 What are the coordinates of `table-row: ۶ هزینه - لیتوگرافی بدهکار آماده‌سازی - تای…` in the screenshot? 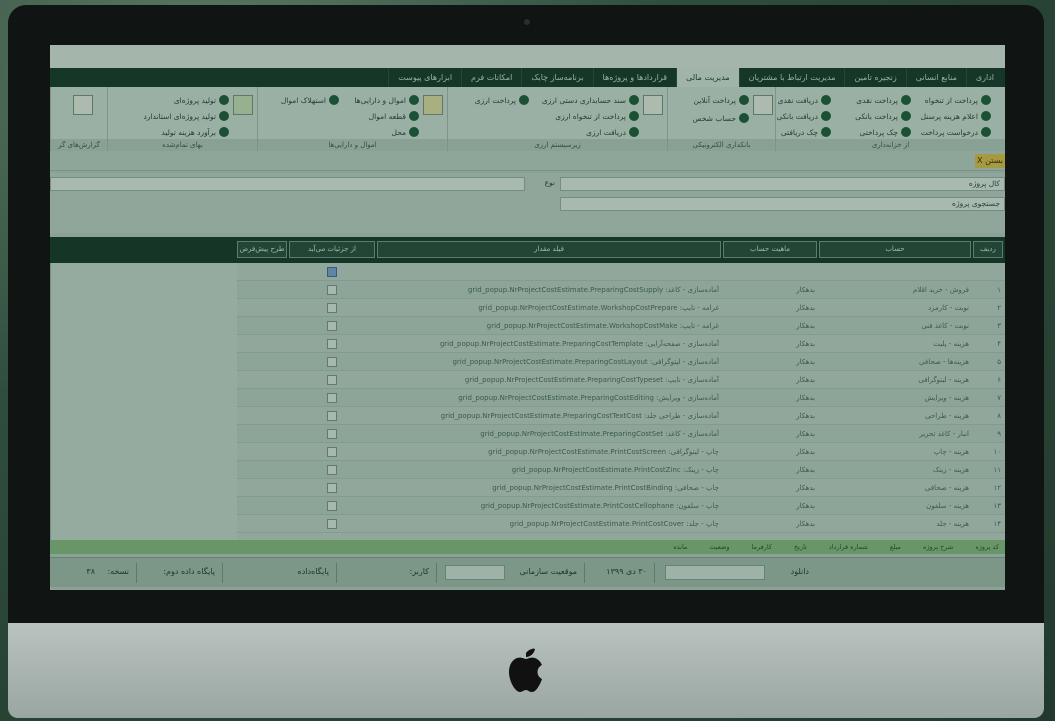 It's located at (621, 380).